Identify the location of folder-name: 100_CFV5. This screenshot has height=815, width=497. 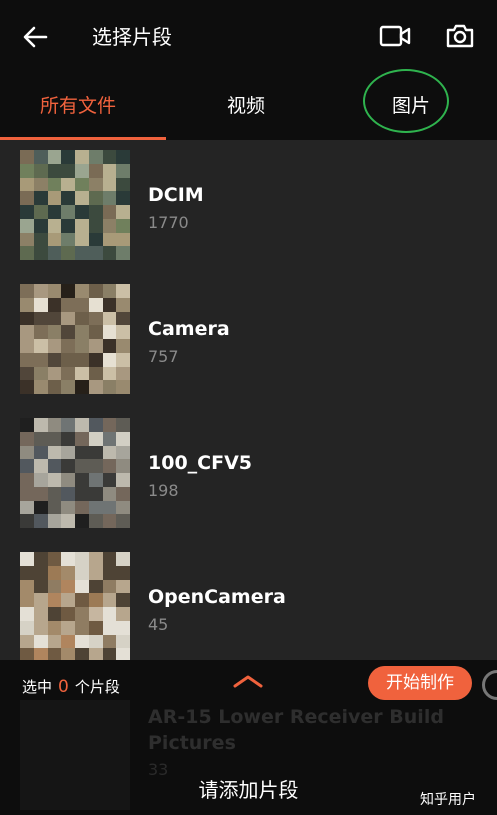
(200, 463).